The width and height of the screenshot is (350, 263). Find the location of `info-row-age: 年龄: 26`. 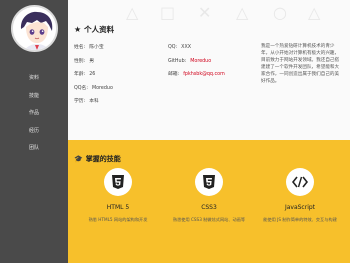

info-row-age: 年龄: 26 is located at coordinates (85, 74).